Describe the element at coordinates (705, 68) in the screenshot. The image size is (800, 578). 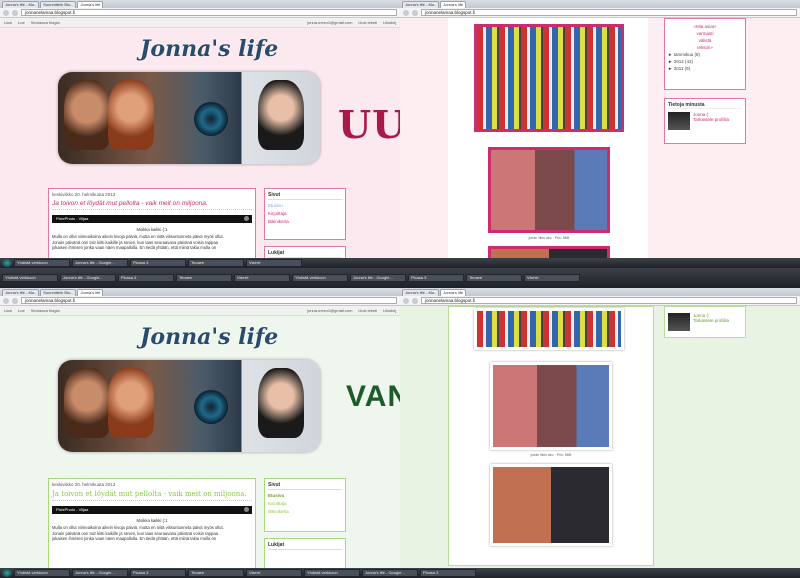
I see `archive-item: ► 2011 (9)` at that location.